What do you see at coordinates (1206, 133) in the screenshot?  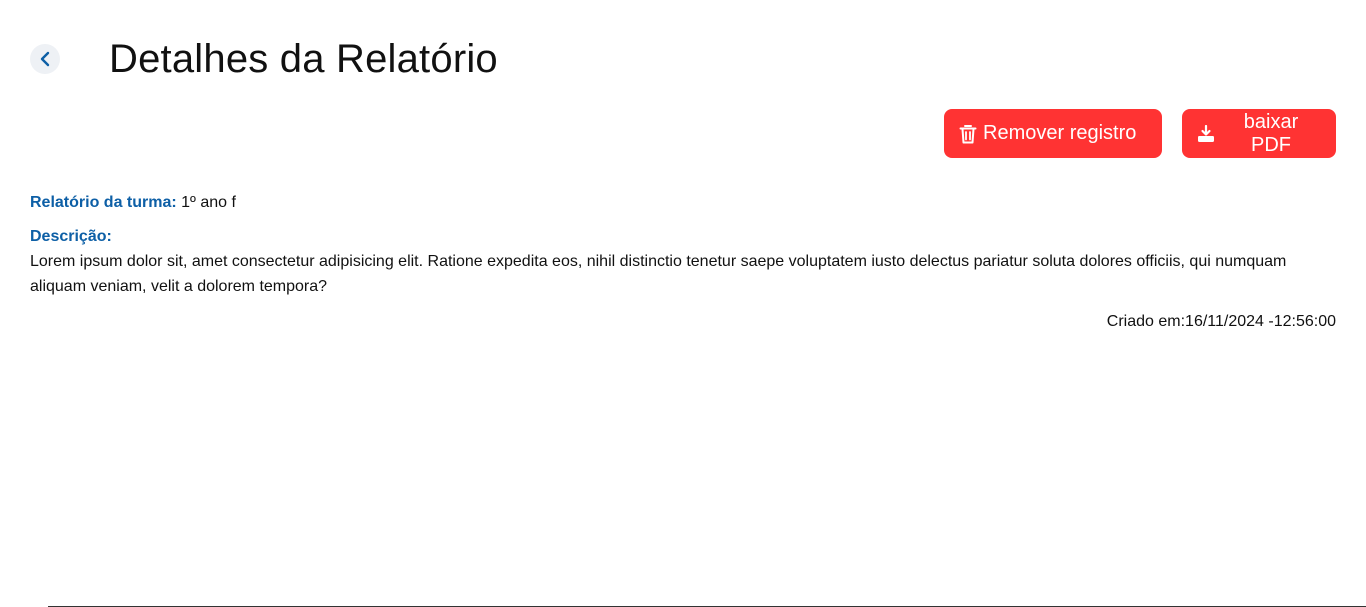 I see `download-icon` at bounding box center [1206, 133].